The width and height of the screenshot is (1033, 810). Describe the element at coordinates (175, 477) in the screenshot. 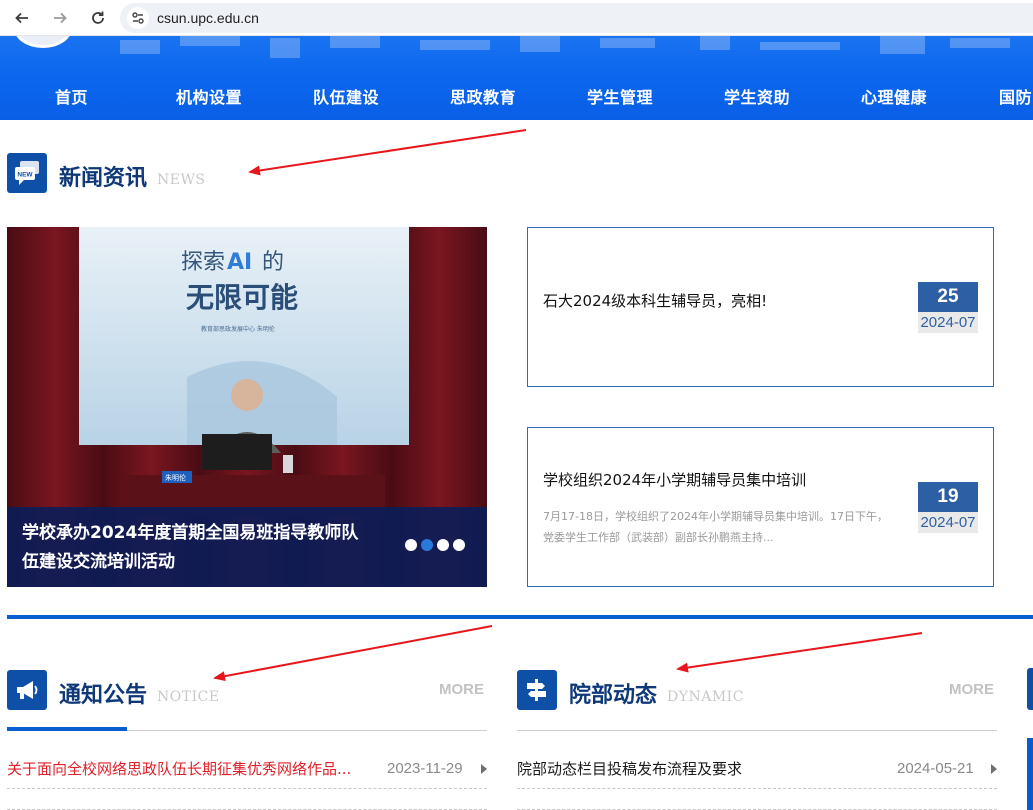

I see `slide-nameplate: 朱明伦` at that location.